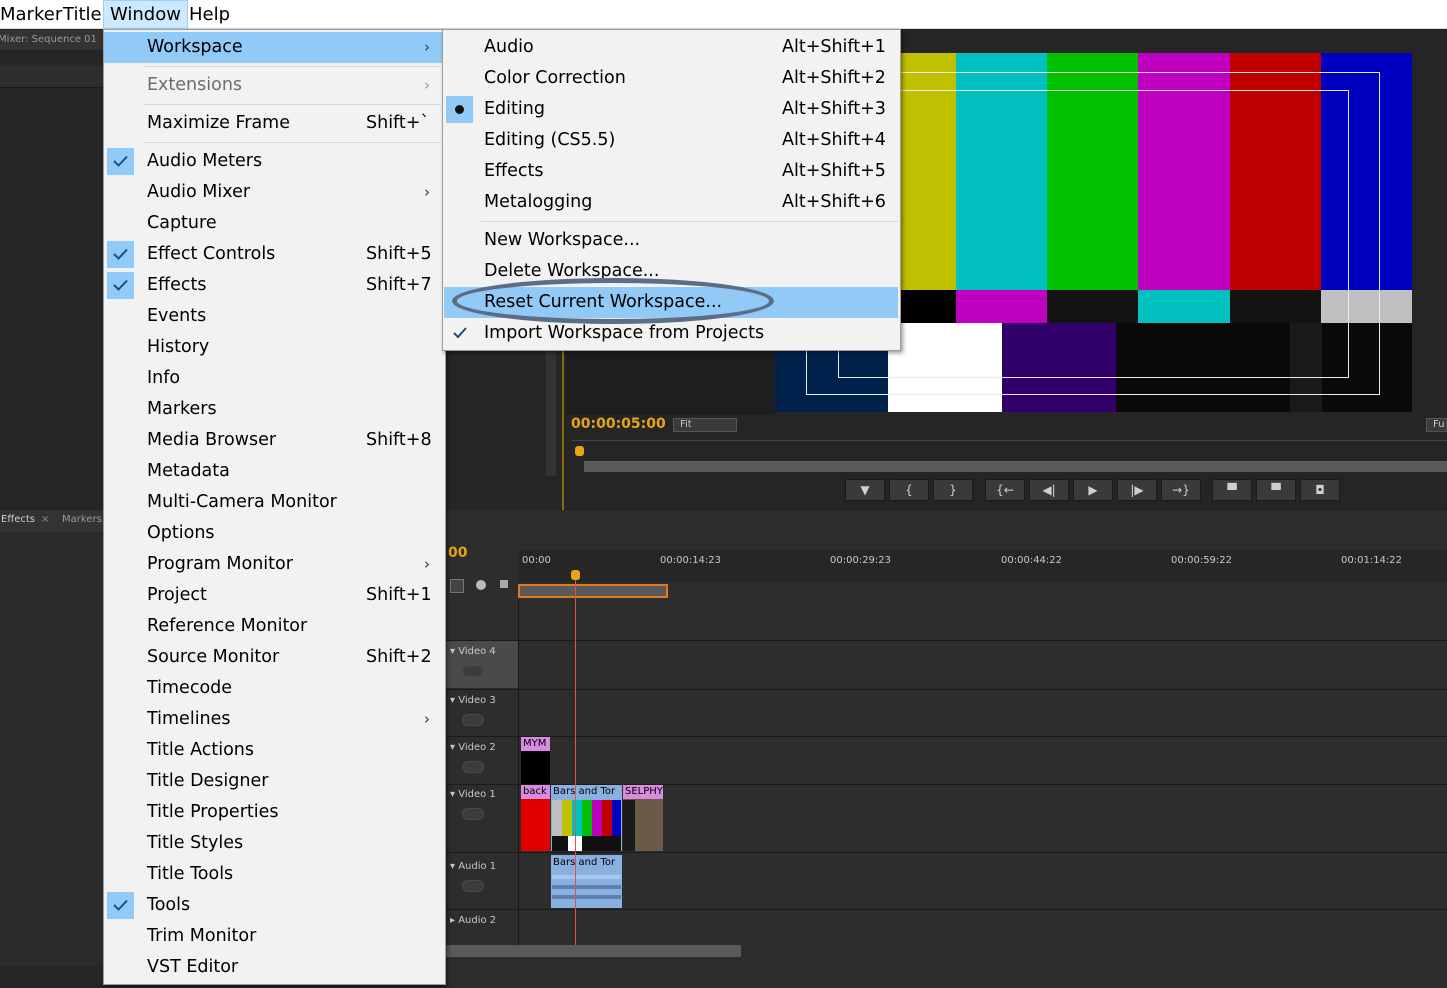 Image resolution: width=1447 pixels, height=988 pixels. What do you see at coordinates (551, 413) in the screenshot?
I see `source-scrollbar` at bounding box center [551, 413].